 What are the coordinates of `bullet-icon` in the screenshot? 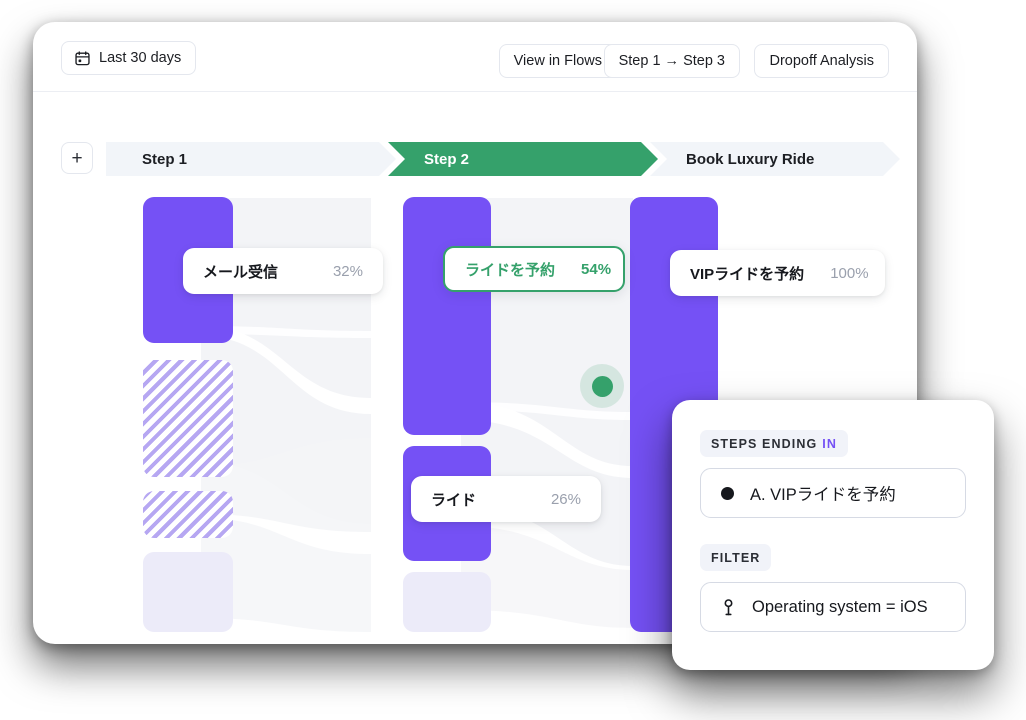 It's located at (727, 493).